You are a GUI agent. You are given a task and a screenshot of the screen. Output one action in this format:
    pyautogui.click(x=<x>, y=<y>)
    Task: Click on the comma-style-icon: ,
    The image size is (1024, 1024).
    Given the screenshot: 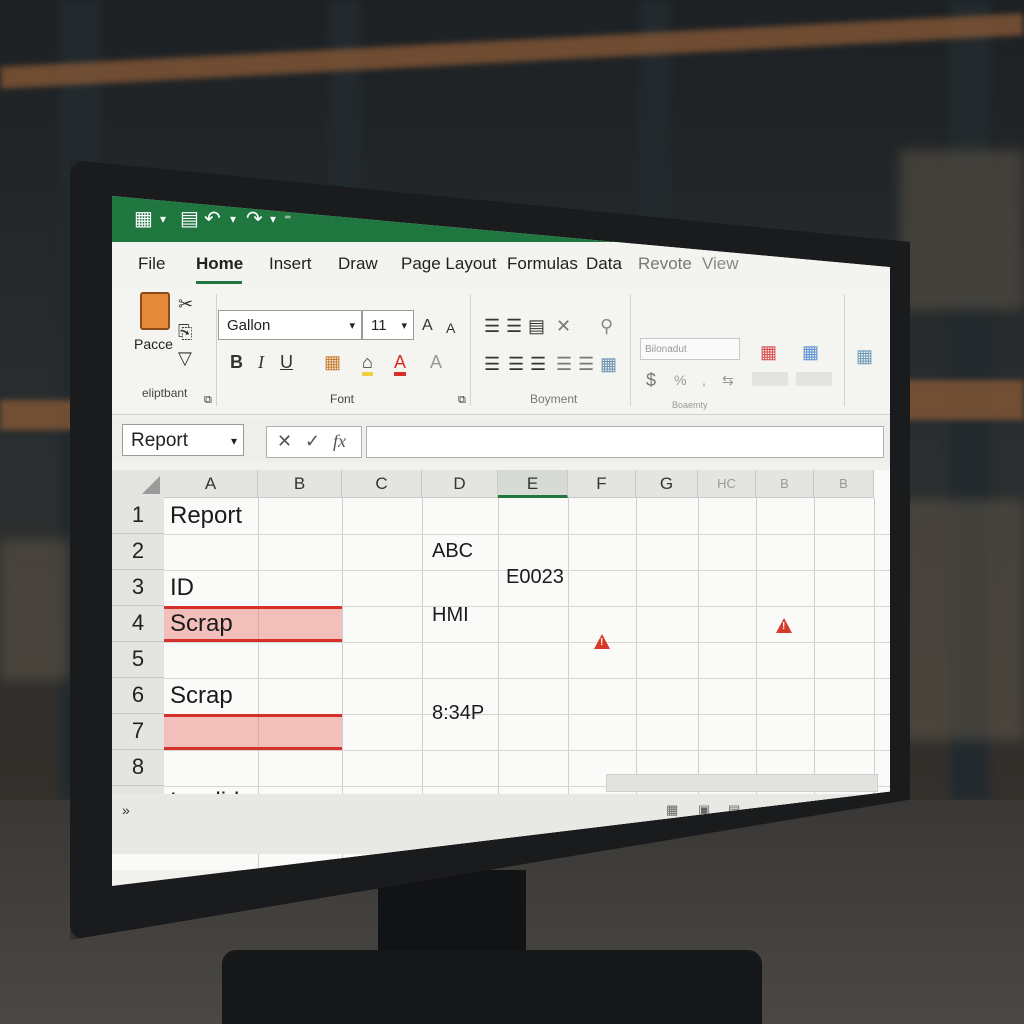 What is the action you would take?
    pyautogui.click(x=704, y=380)
    